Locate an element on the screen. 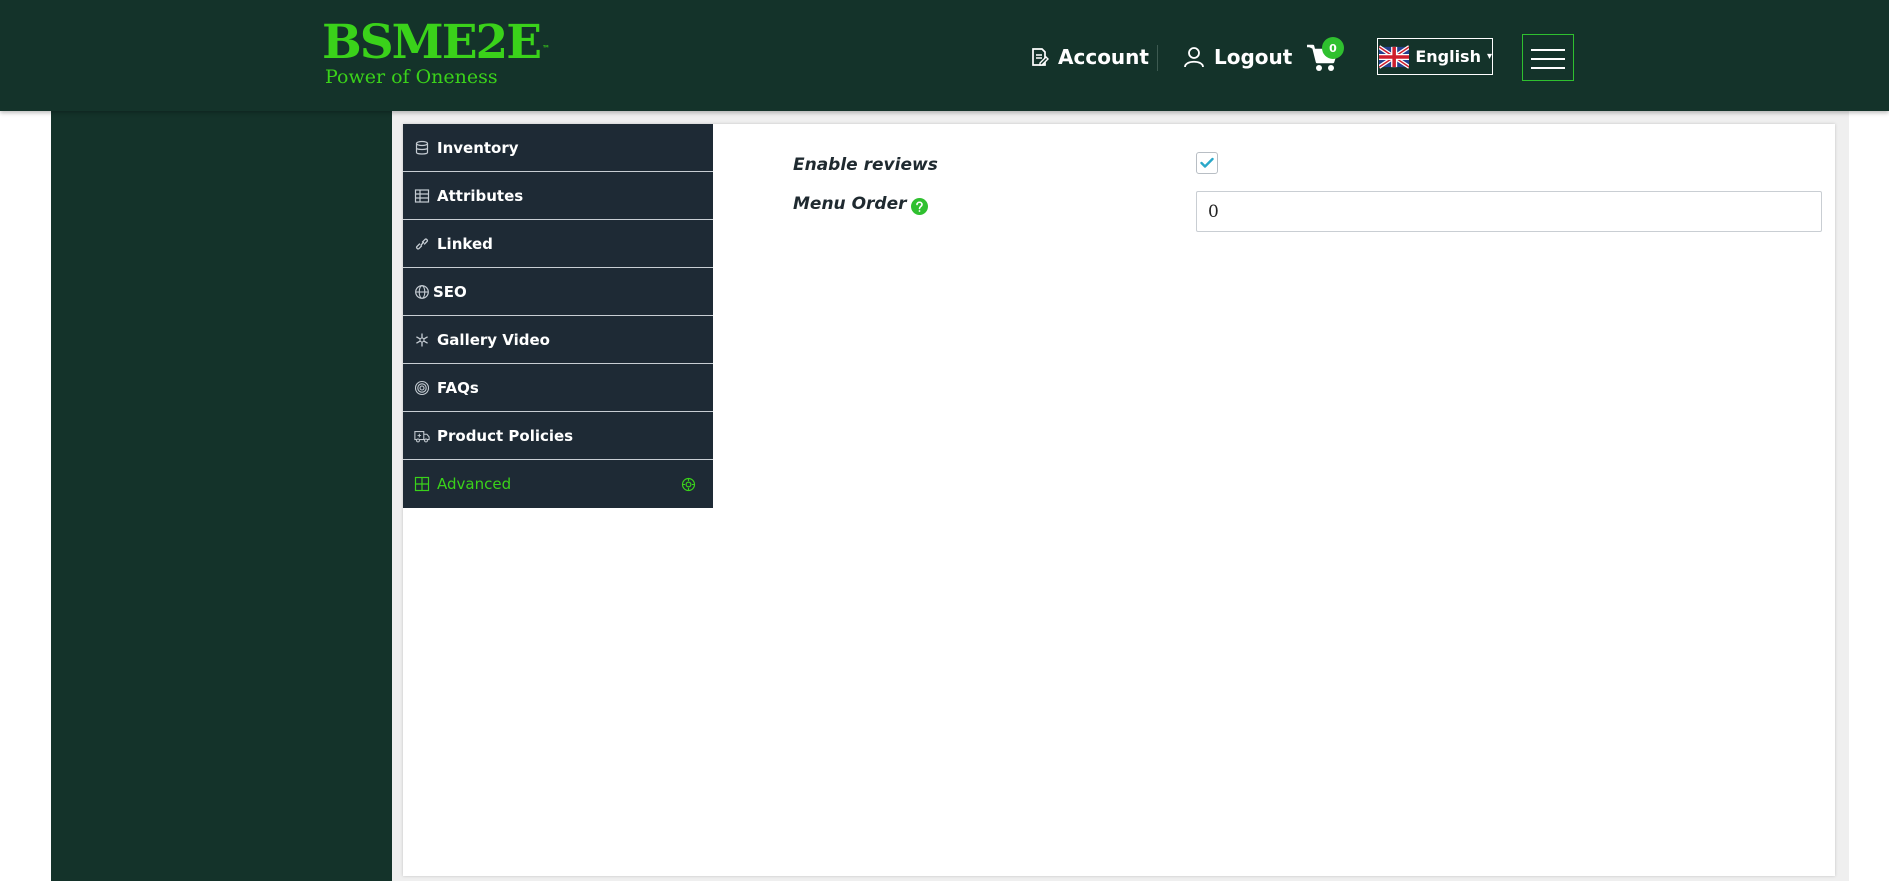 The image size is (1889, 884). menu-toggle-button is located at coordinates (1548, 57).